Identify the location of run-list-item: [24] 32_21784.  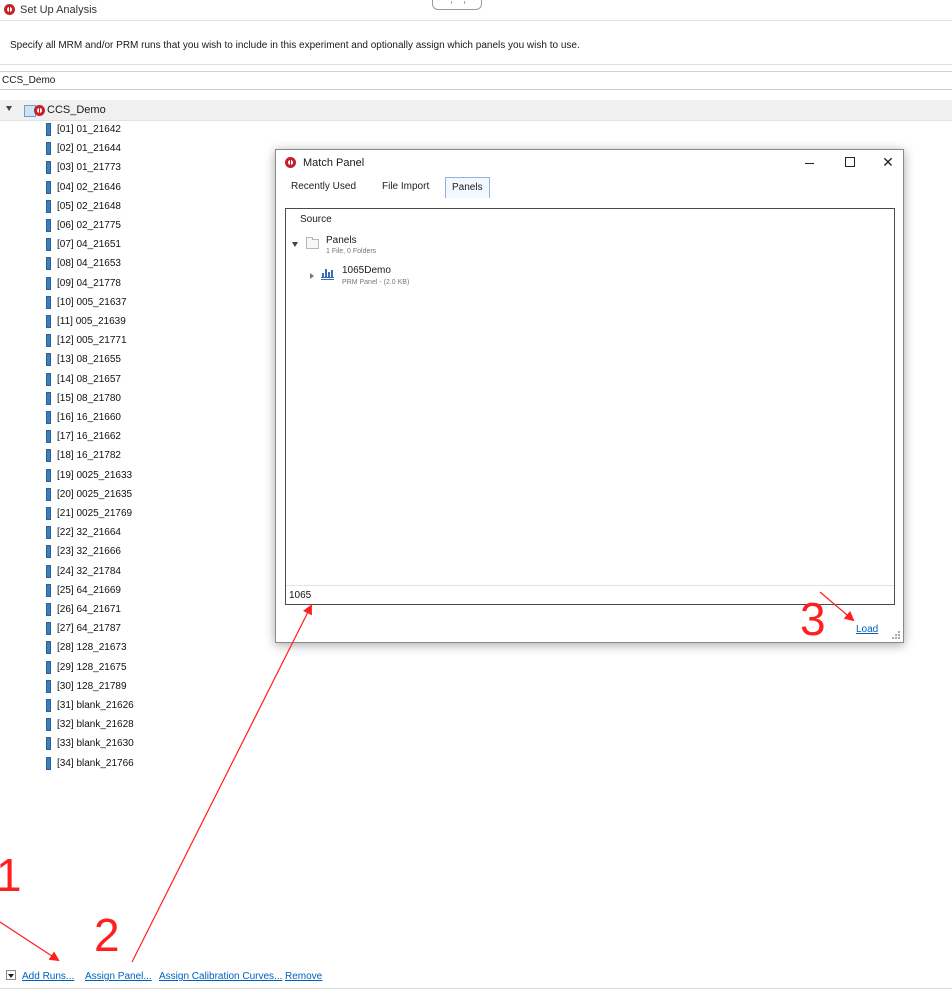
(83, 574).